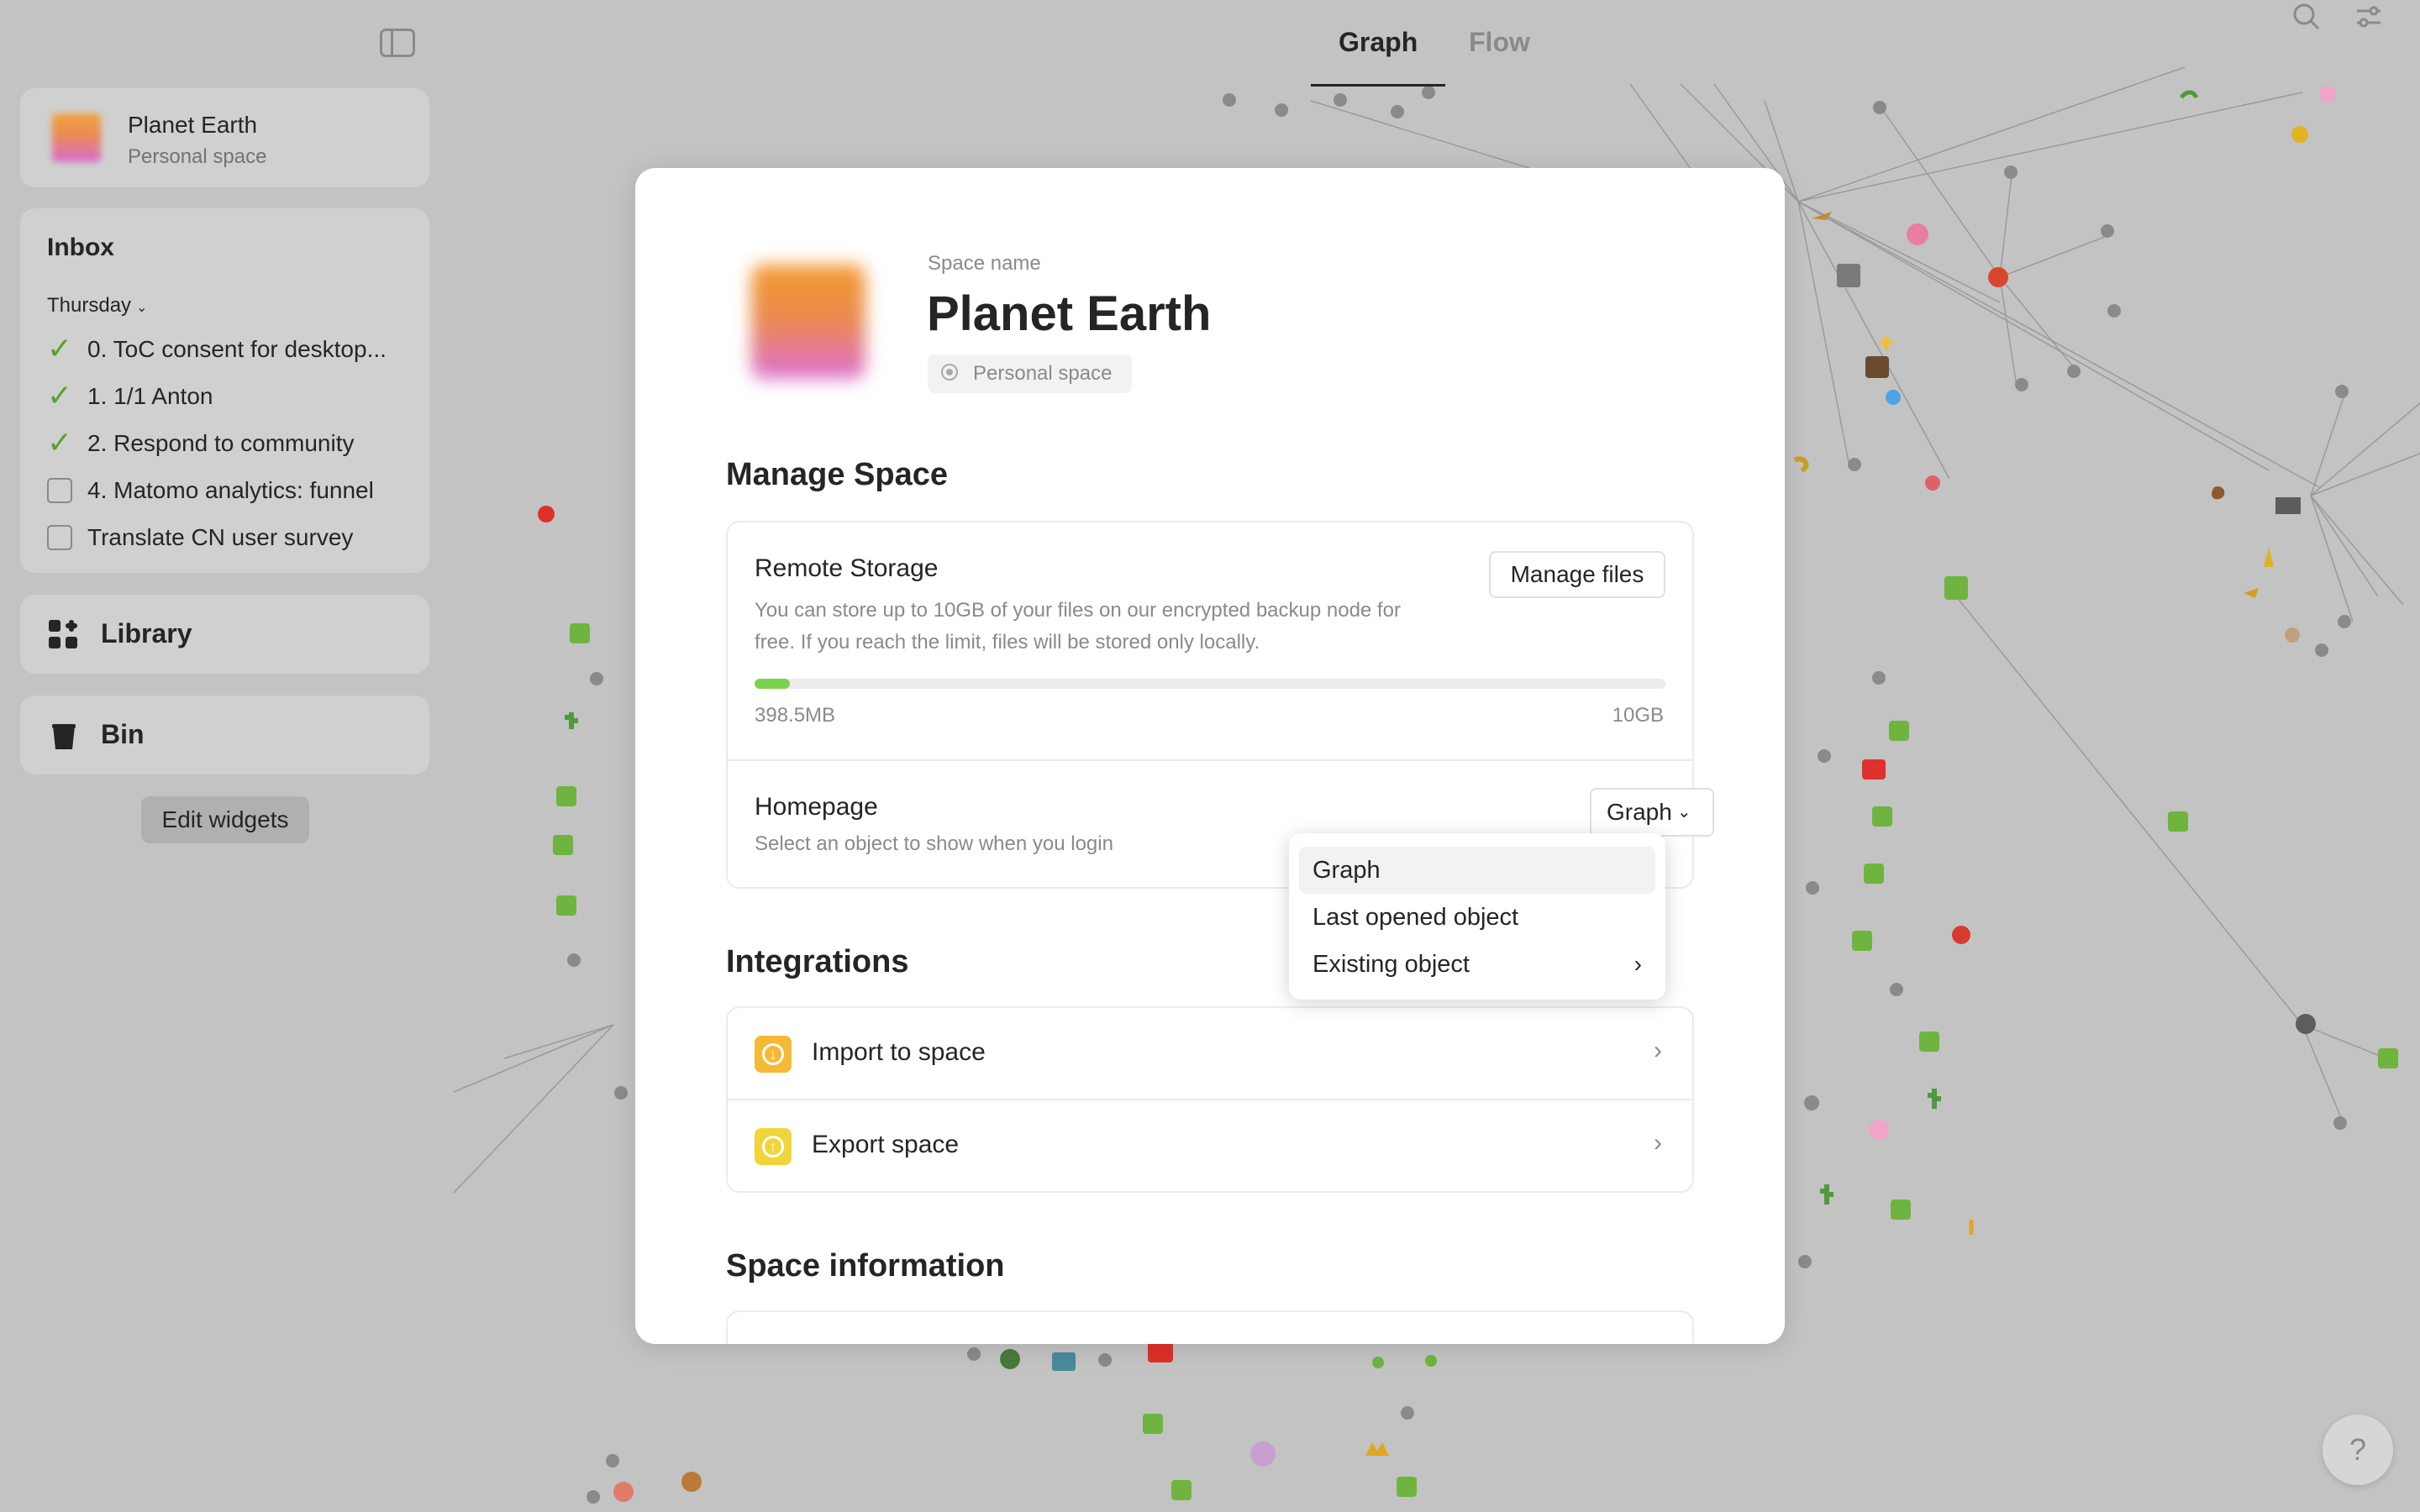 This screenshot has width=2420, height=1512. I want to click on storage-progress-fill, so click(773, 684).